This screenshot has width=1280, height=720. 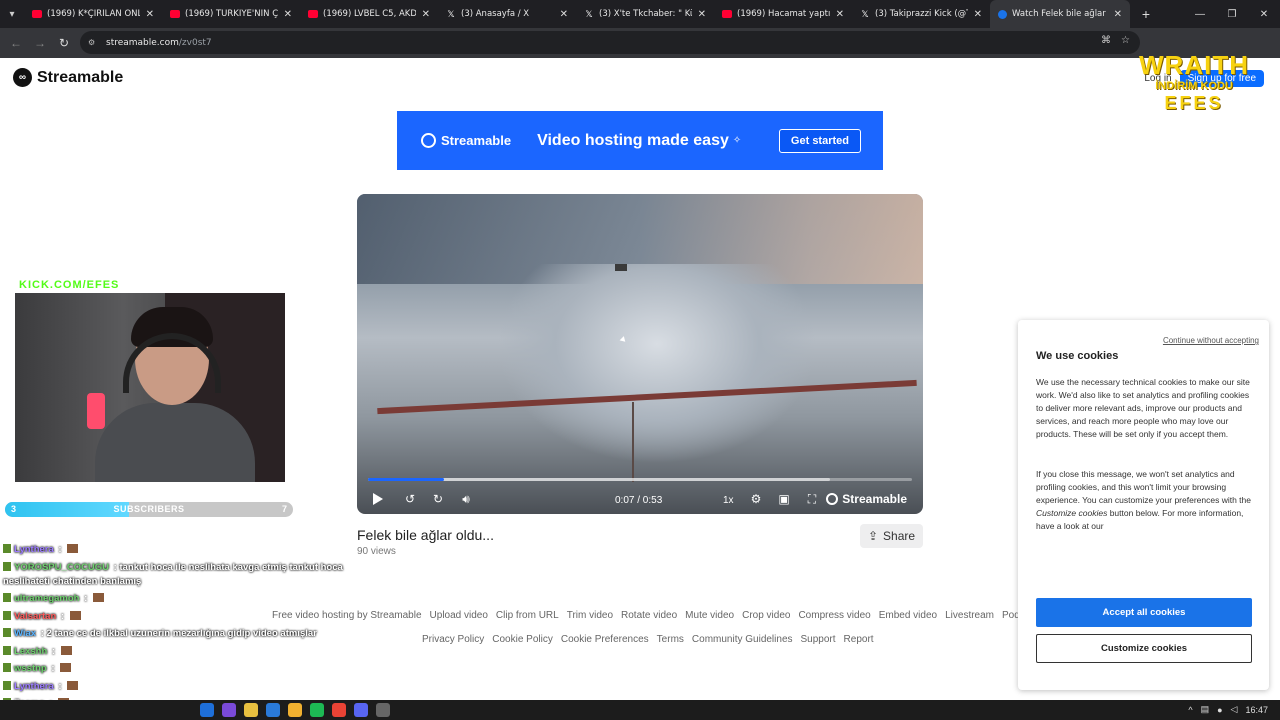 I want to click on streamer-webcam, so click(x=150, y=387).